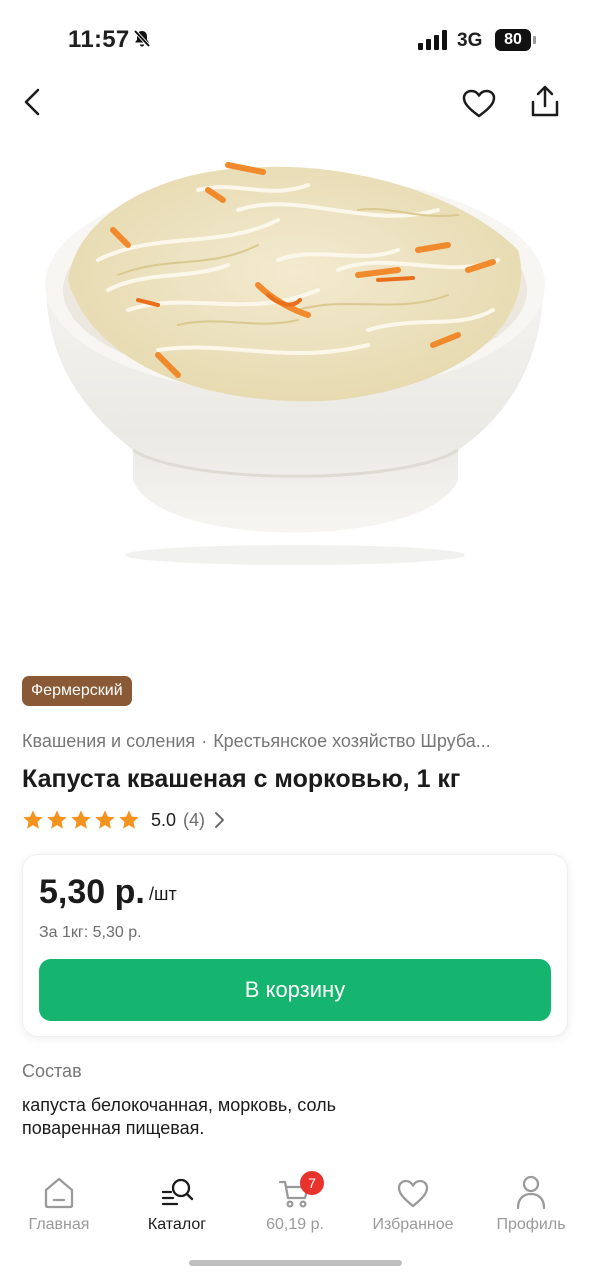  What do you see at coordinates (99, 39) in the screenshot?
I see `status-time: 11:57` at bounding box center [99, 39].